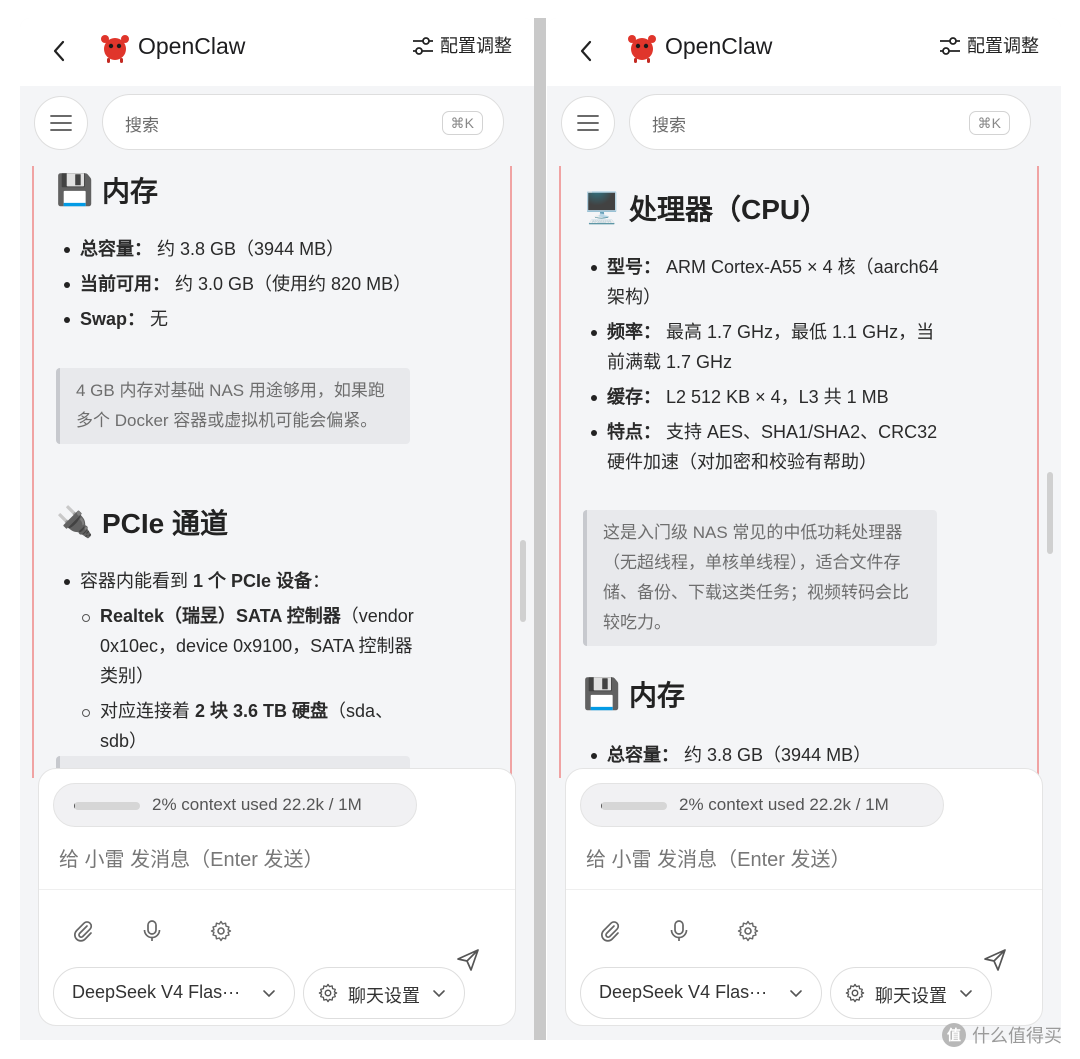 The width and height of the screenshot is (1080, 1059). I want to click on split-divider, so click(540, 529).